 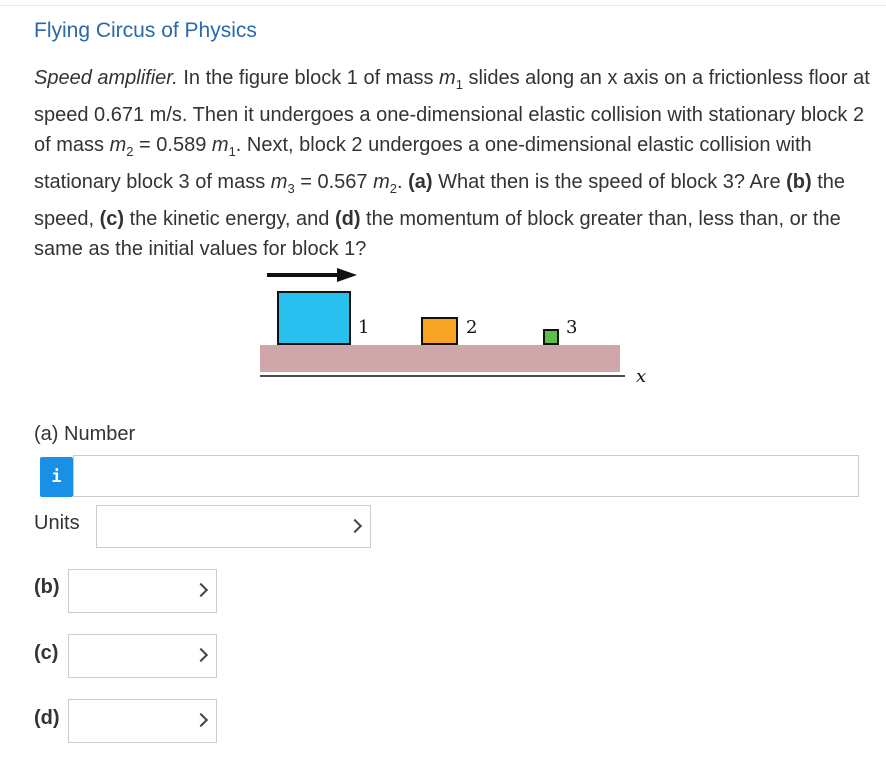 What do you see at coordinates (145, 30) in the screenshot?
I see `page-title: Flying Circus of Physics` at bounding box center [145, 30].